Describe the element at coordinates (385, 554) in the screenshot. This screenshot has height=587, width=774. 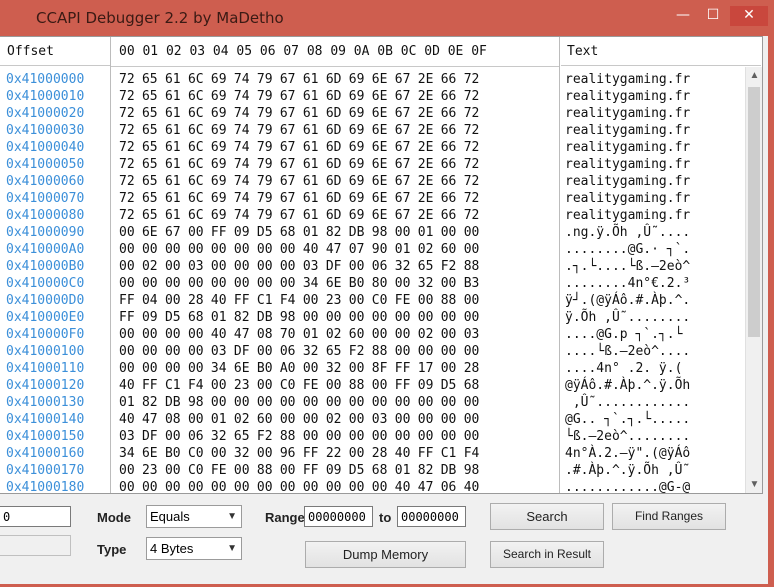
I see `dump-memory-button: Dump Memory` at that location.